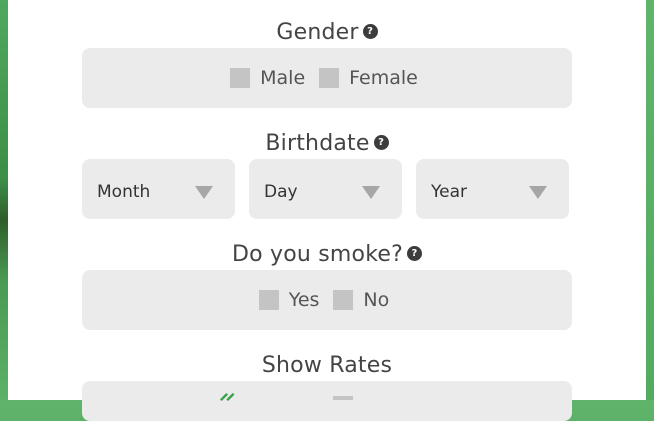 The image size is (654, 421). I want to click on smoke-option-no: No, so click(364, 300).